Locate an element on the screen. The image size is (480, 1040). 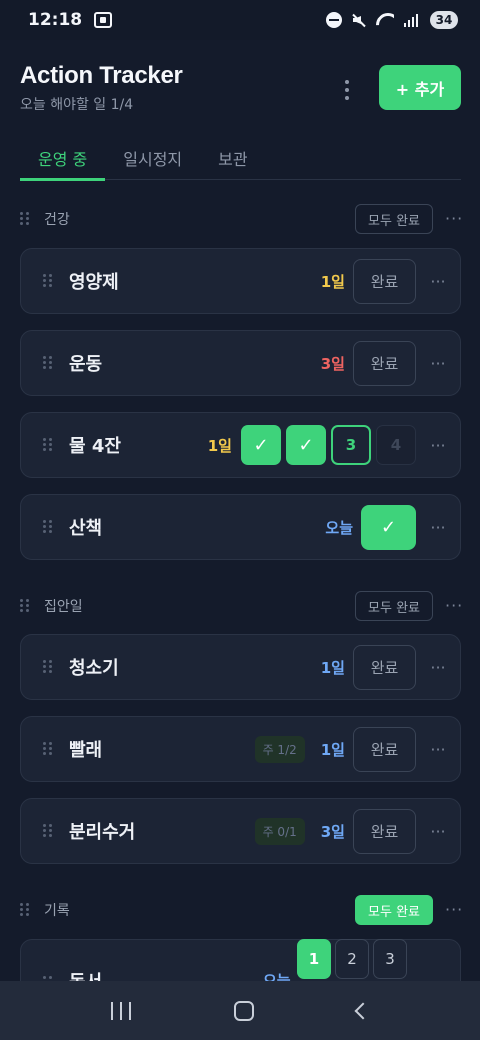
tab-bar: 운영 중 일시정지 보관 is located at coordinates (240, 159).